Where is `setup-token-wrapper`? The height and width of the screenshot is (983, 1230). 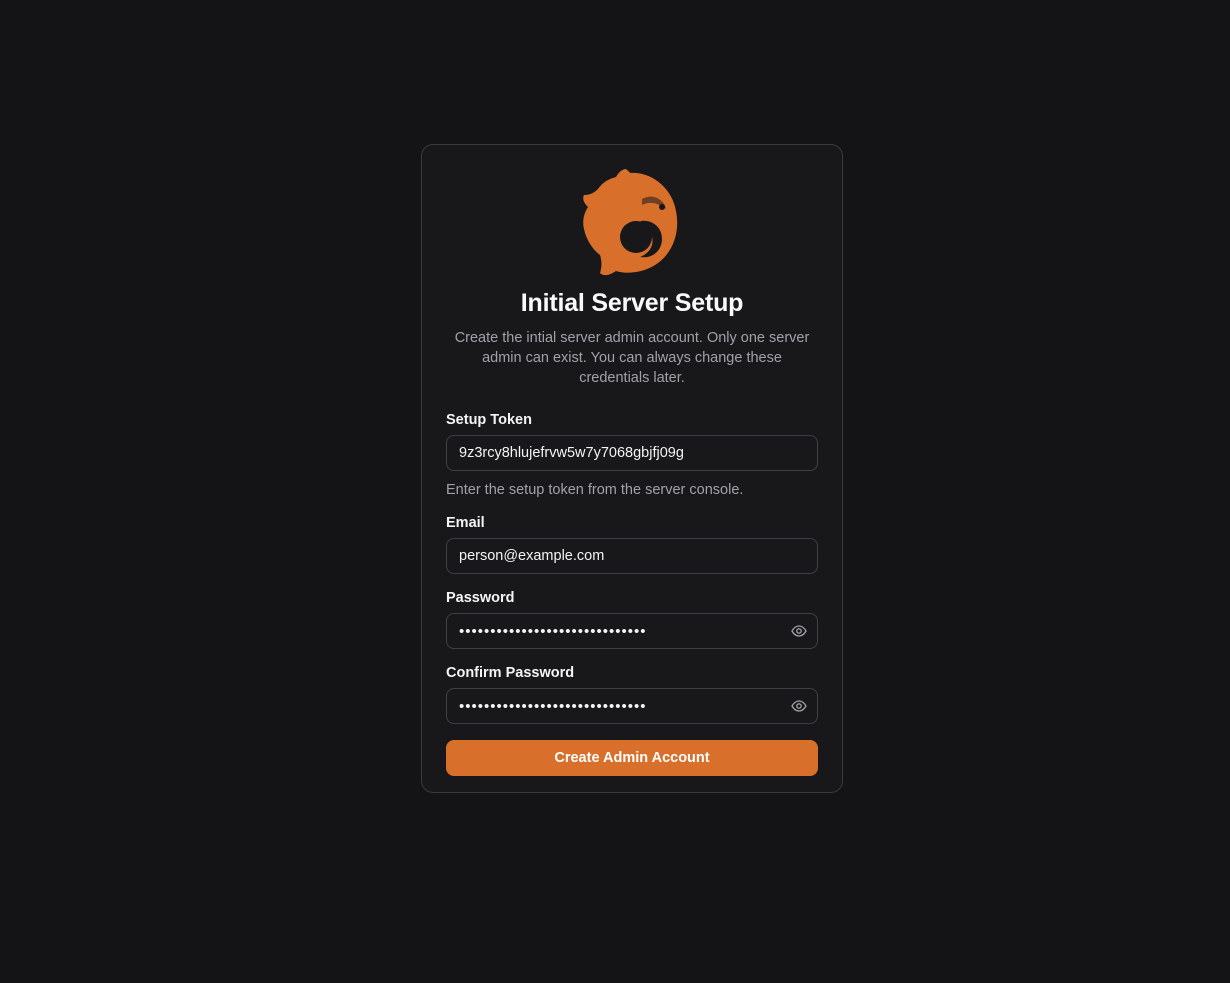 setup-token-wrapper is located at coordinates (632, 453).